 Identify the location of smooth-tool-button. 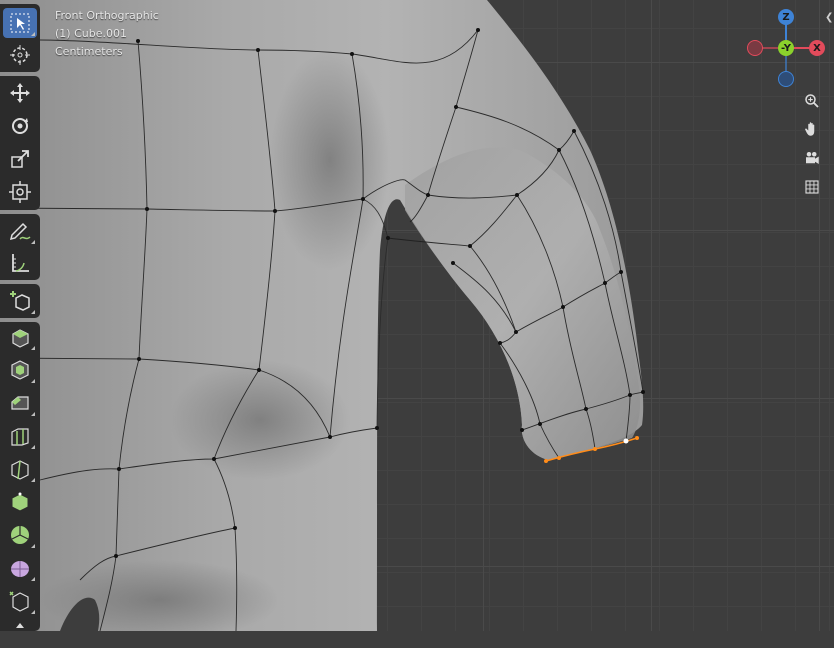
(20, 568).